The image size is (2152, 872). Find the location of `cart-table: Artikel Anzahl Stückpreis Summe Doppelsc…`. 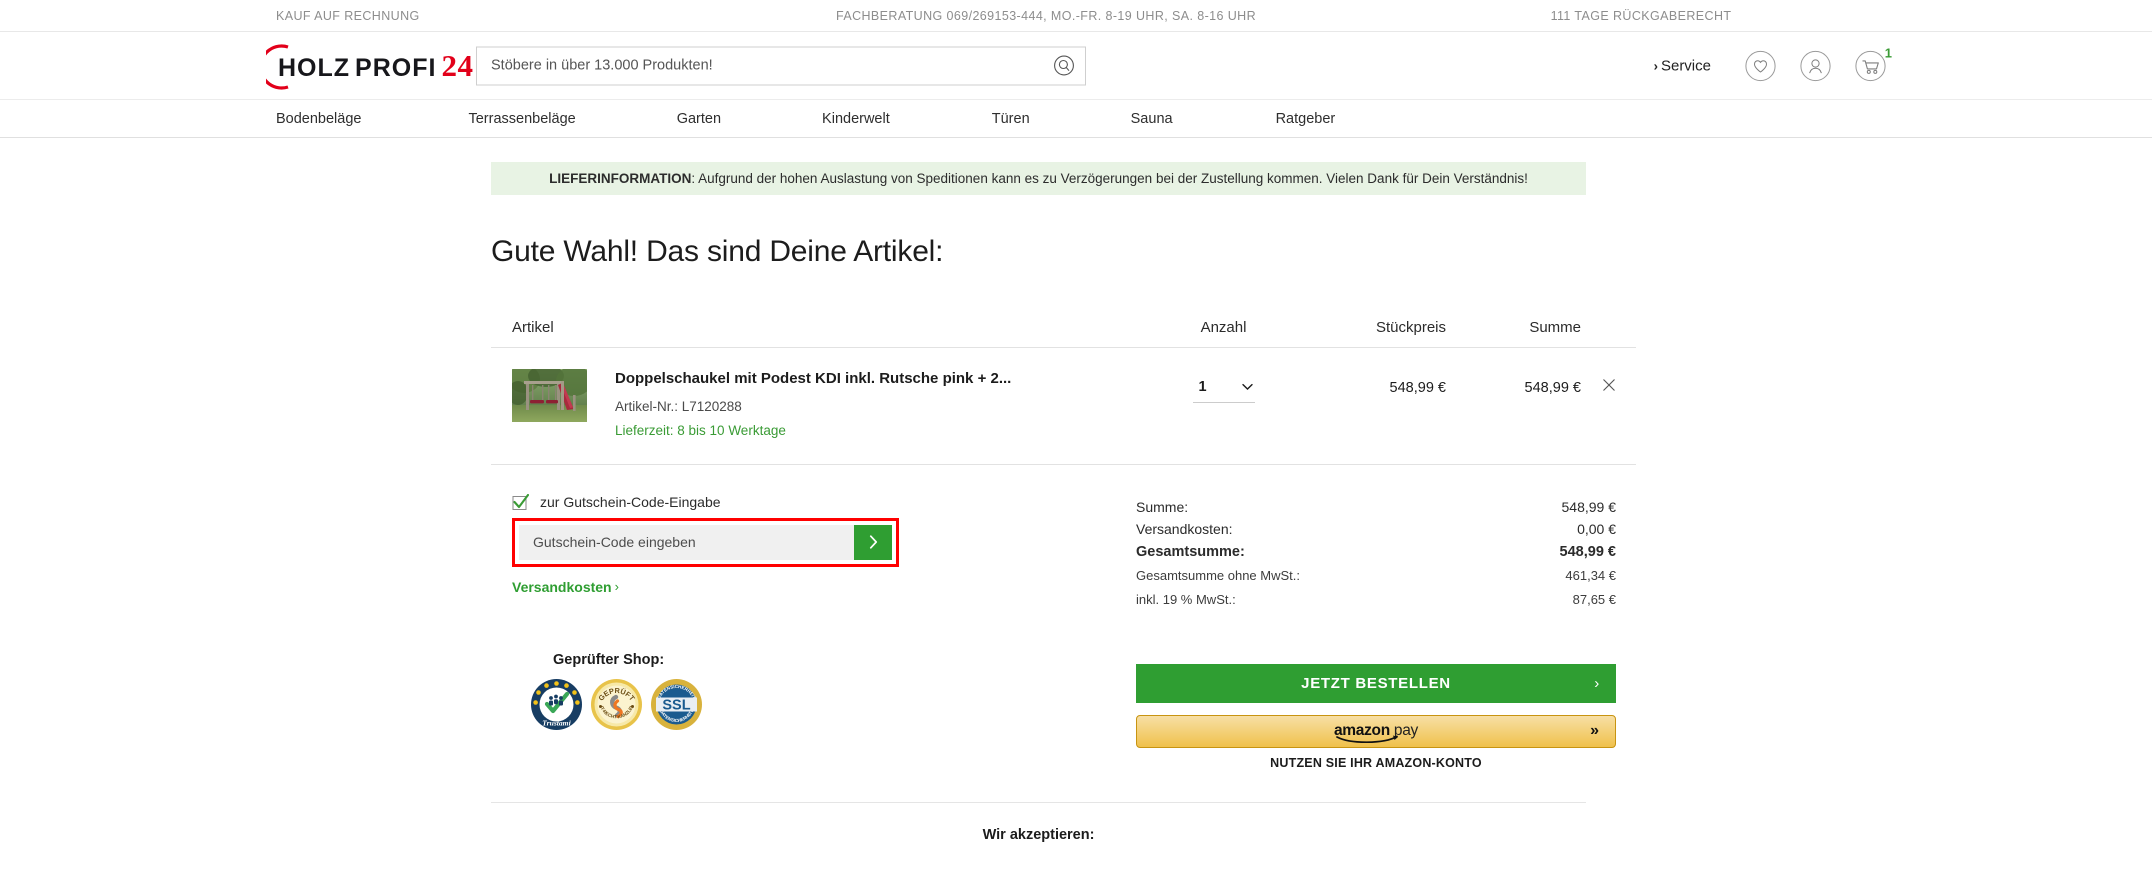

cart-table: Artikel Anzahl Stückpreis Summe Doppelsc… is located at coordinates (1063, 392).